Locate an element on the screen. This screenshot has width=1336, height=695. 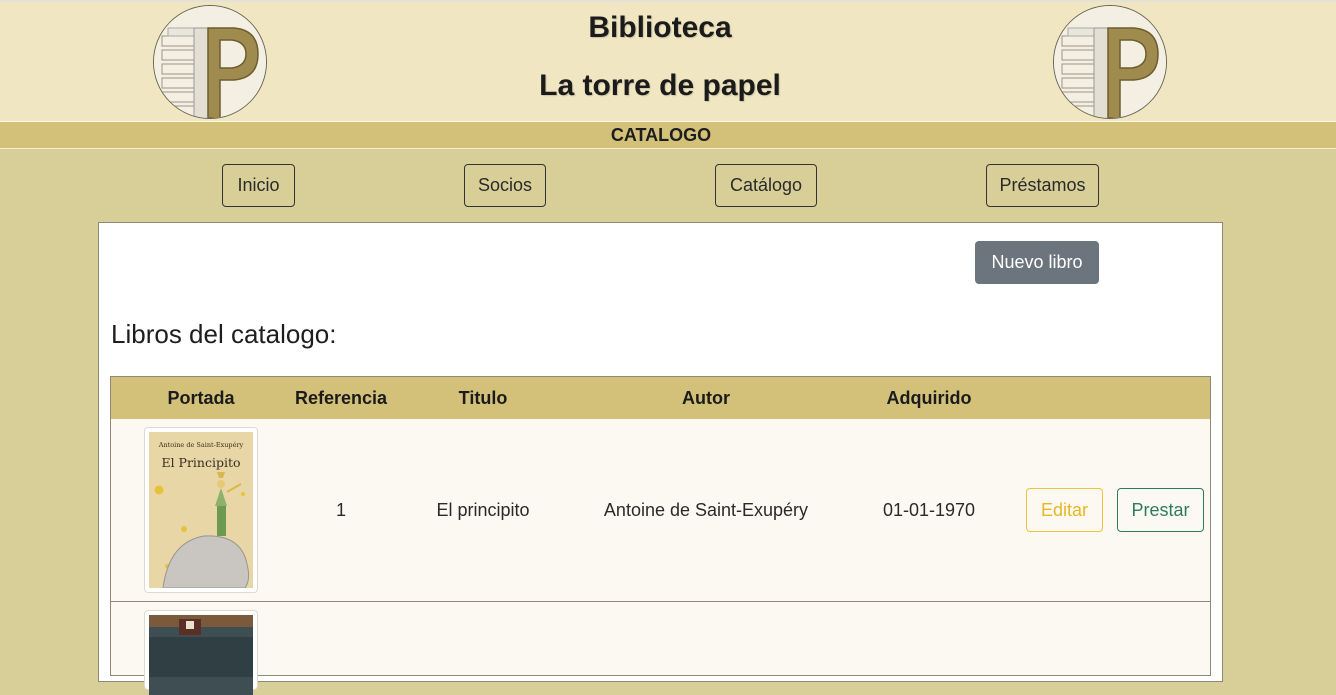
cover-title-text: El Principito is located at coordinates (200, 462).